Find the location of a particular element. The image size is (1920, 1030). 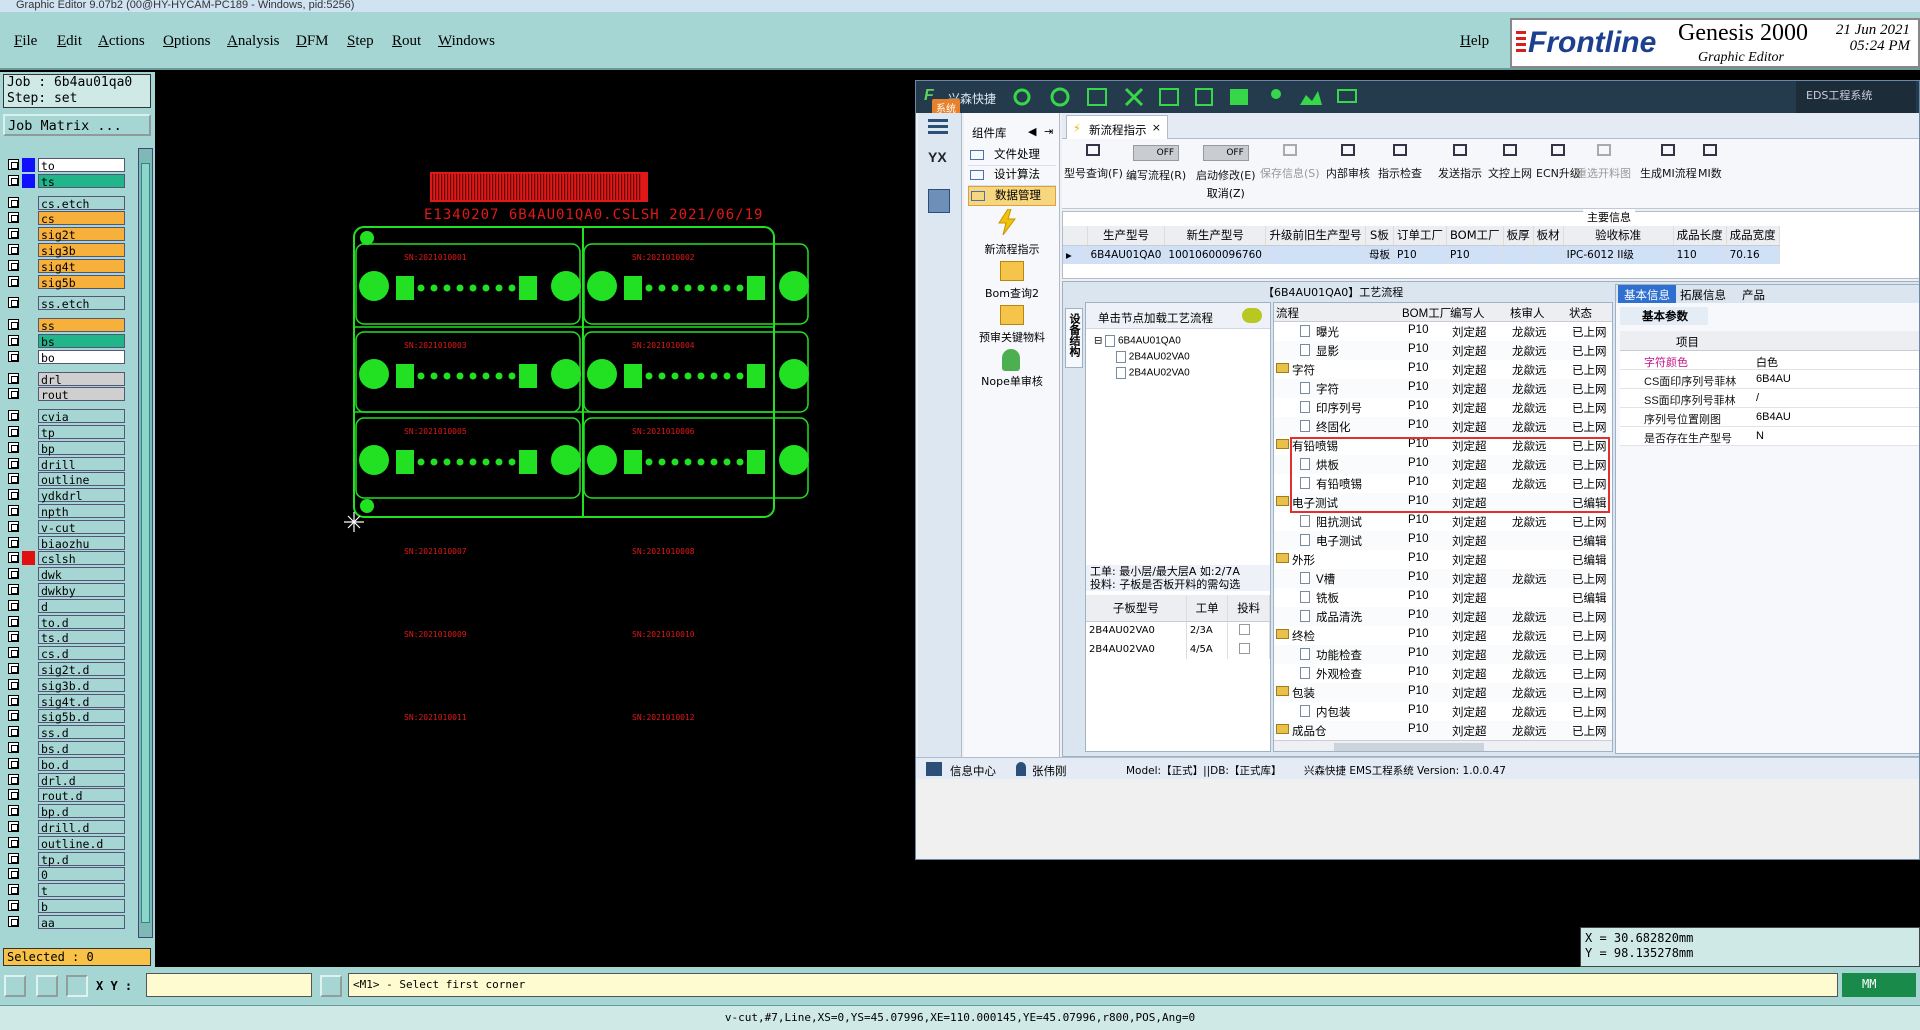

ribbon-button: 生成MI流程 is located at coordinates (1668, 173).